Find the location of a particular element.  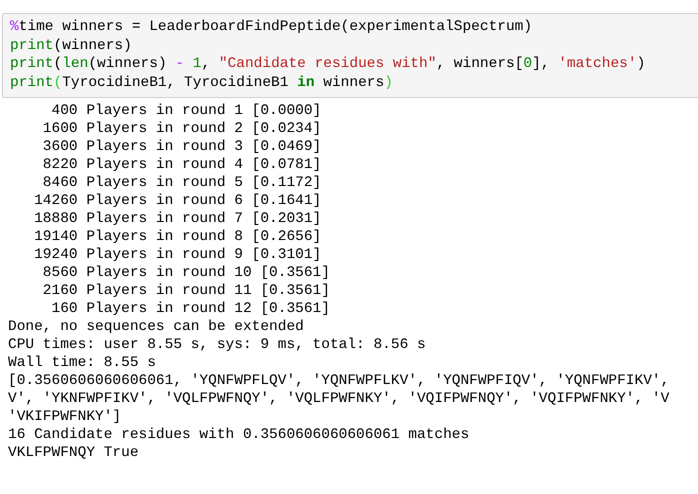

output-line: [0.3560606060606061, 'YQNFWPFLQV', 'YQNFWPFLKV', 'YQNFWPFIQV', 'YQNFWPFIKV', is located at coordinates (339, 381).